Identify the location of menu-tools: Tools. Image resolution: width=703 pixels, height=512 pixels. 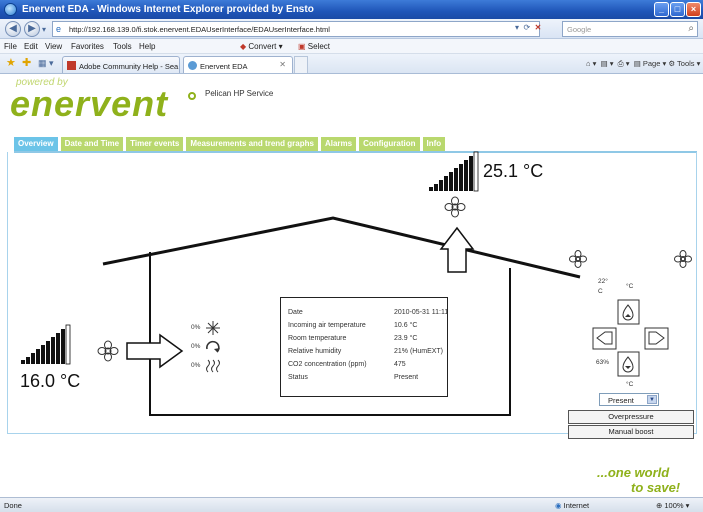
(122, 46).